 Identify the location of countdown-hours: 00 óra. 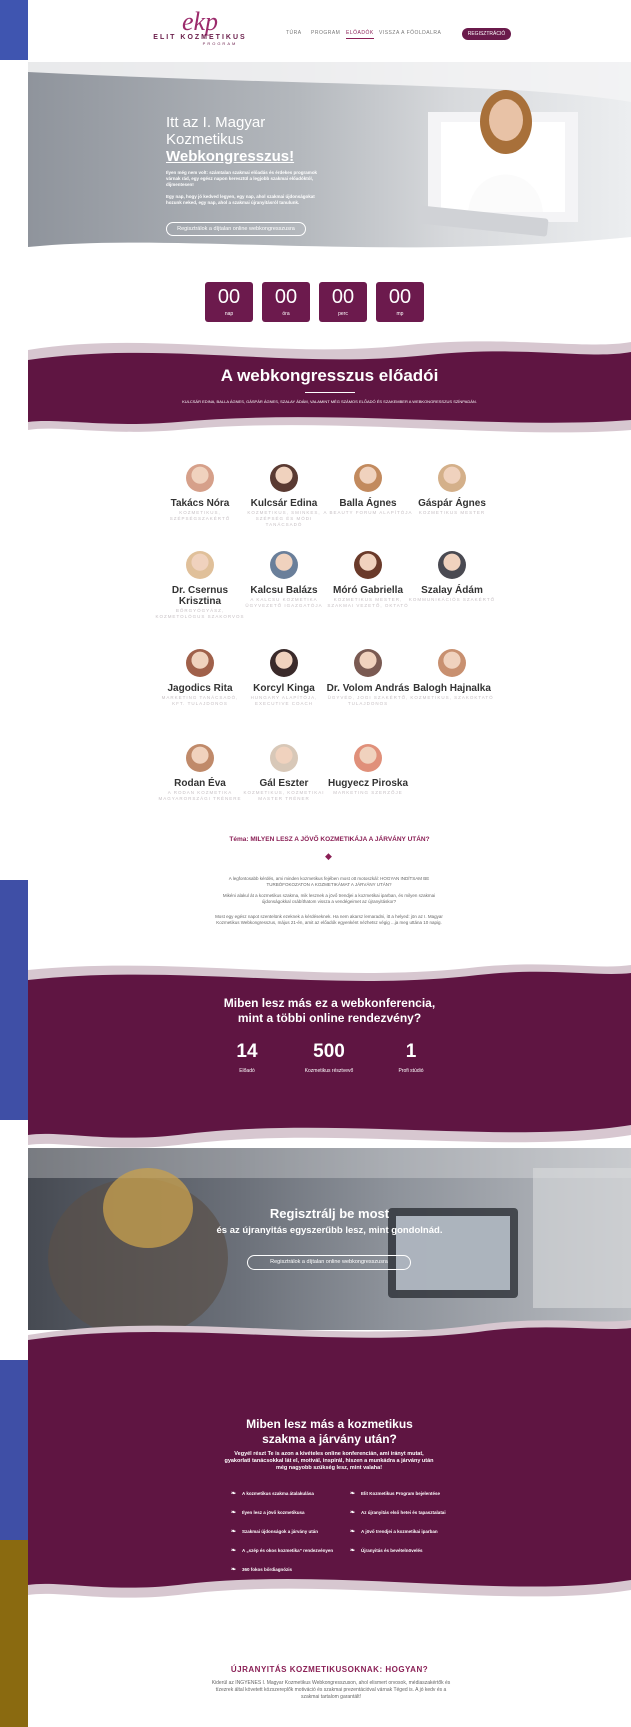
(286, 302).